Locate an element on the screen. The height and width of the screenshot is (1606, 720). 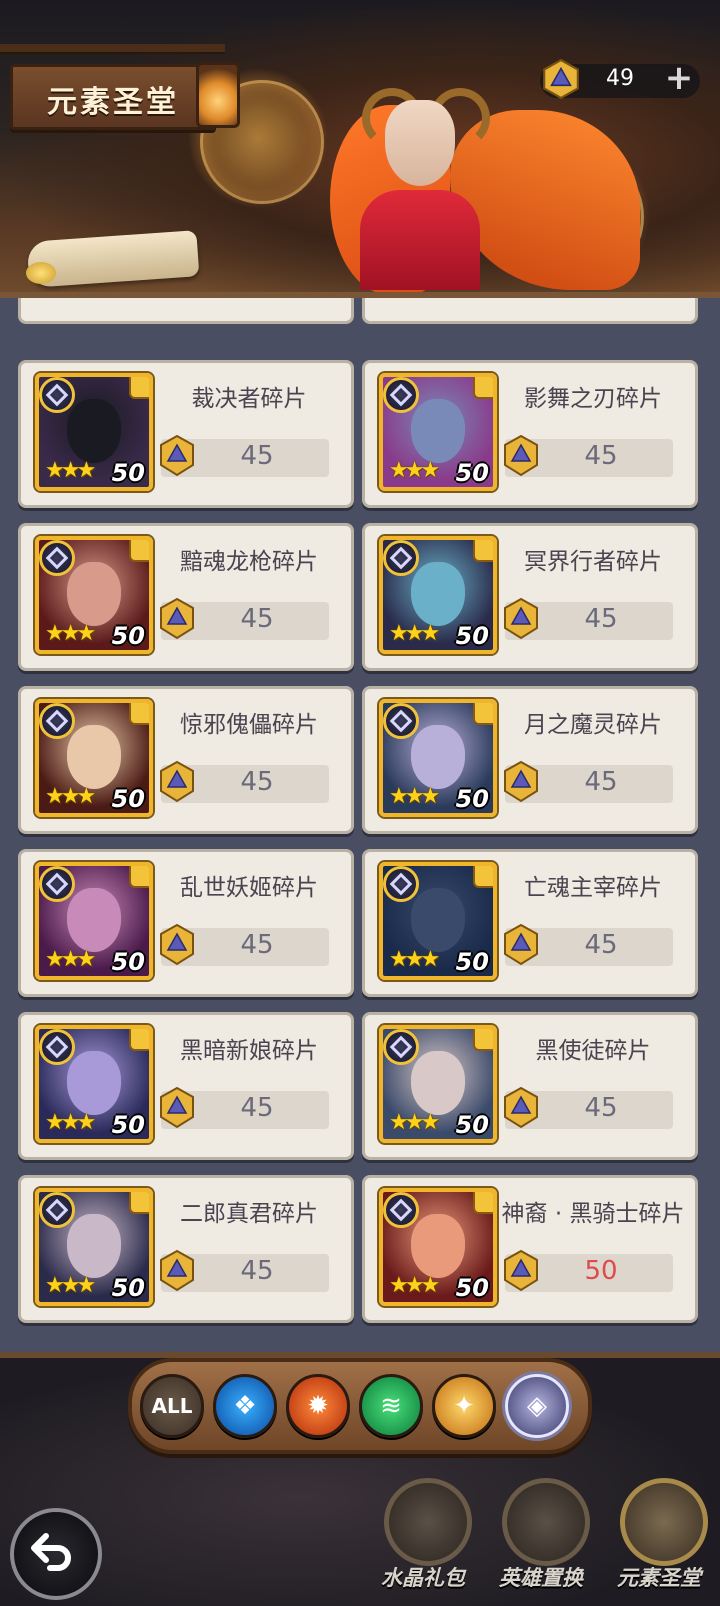
shard-name: 影舞之刃碎片 is located at coordinates (593, 399).